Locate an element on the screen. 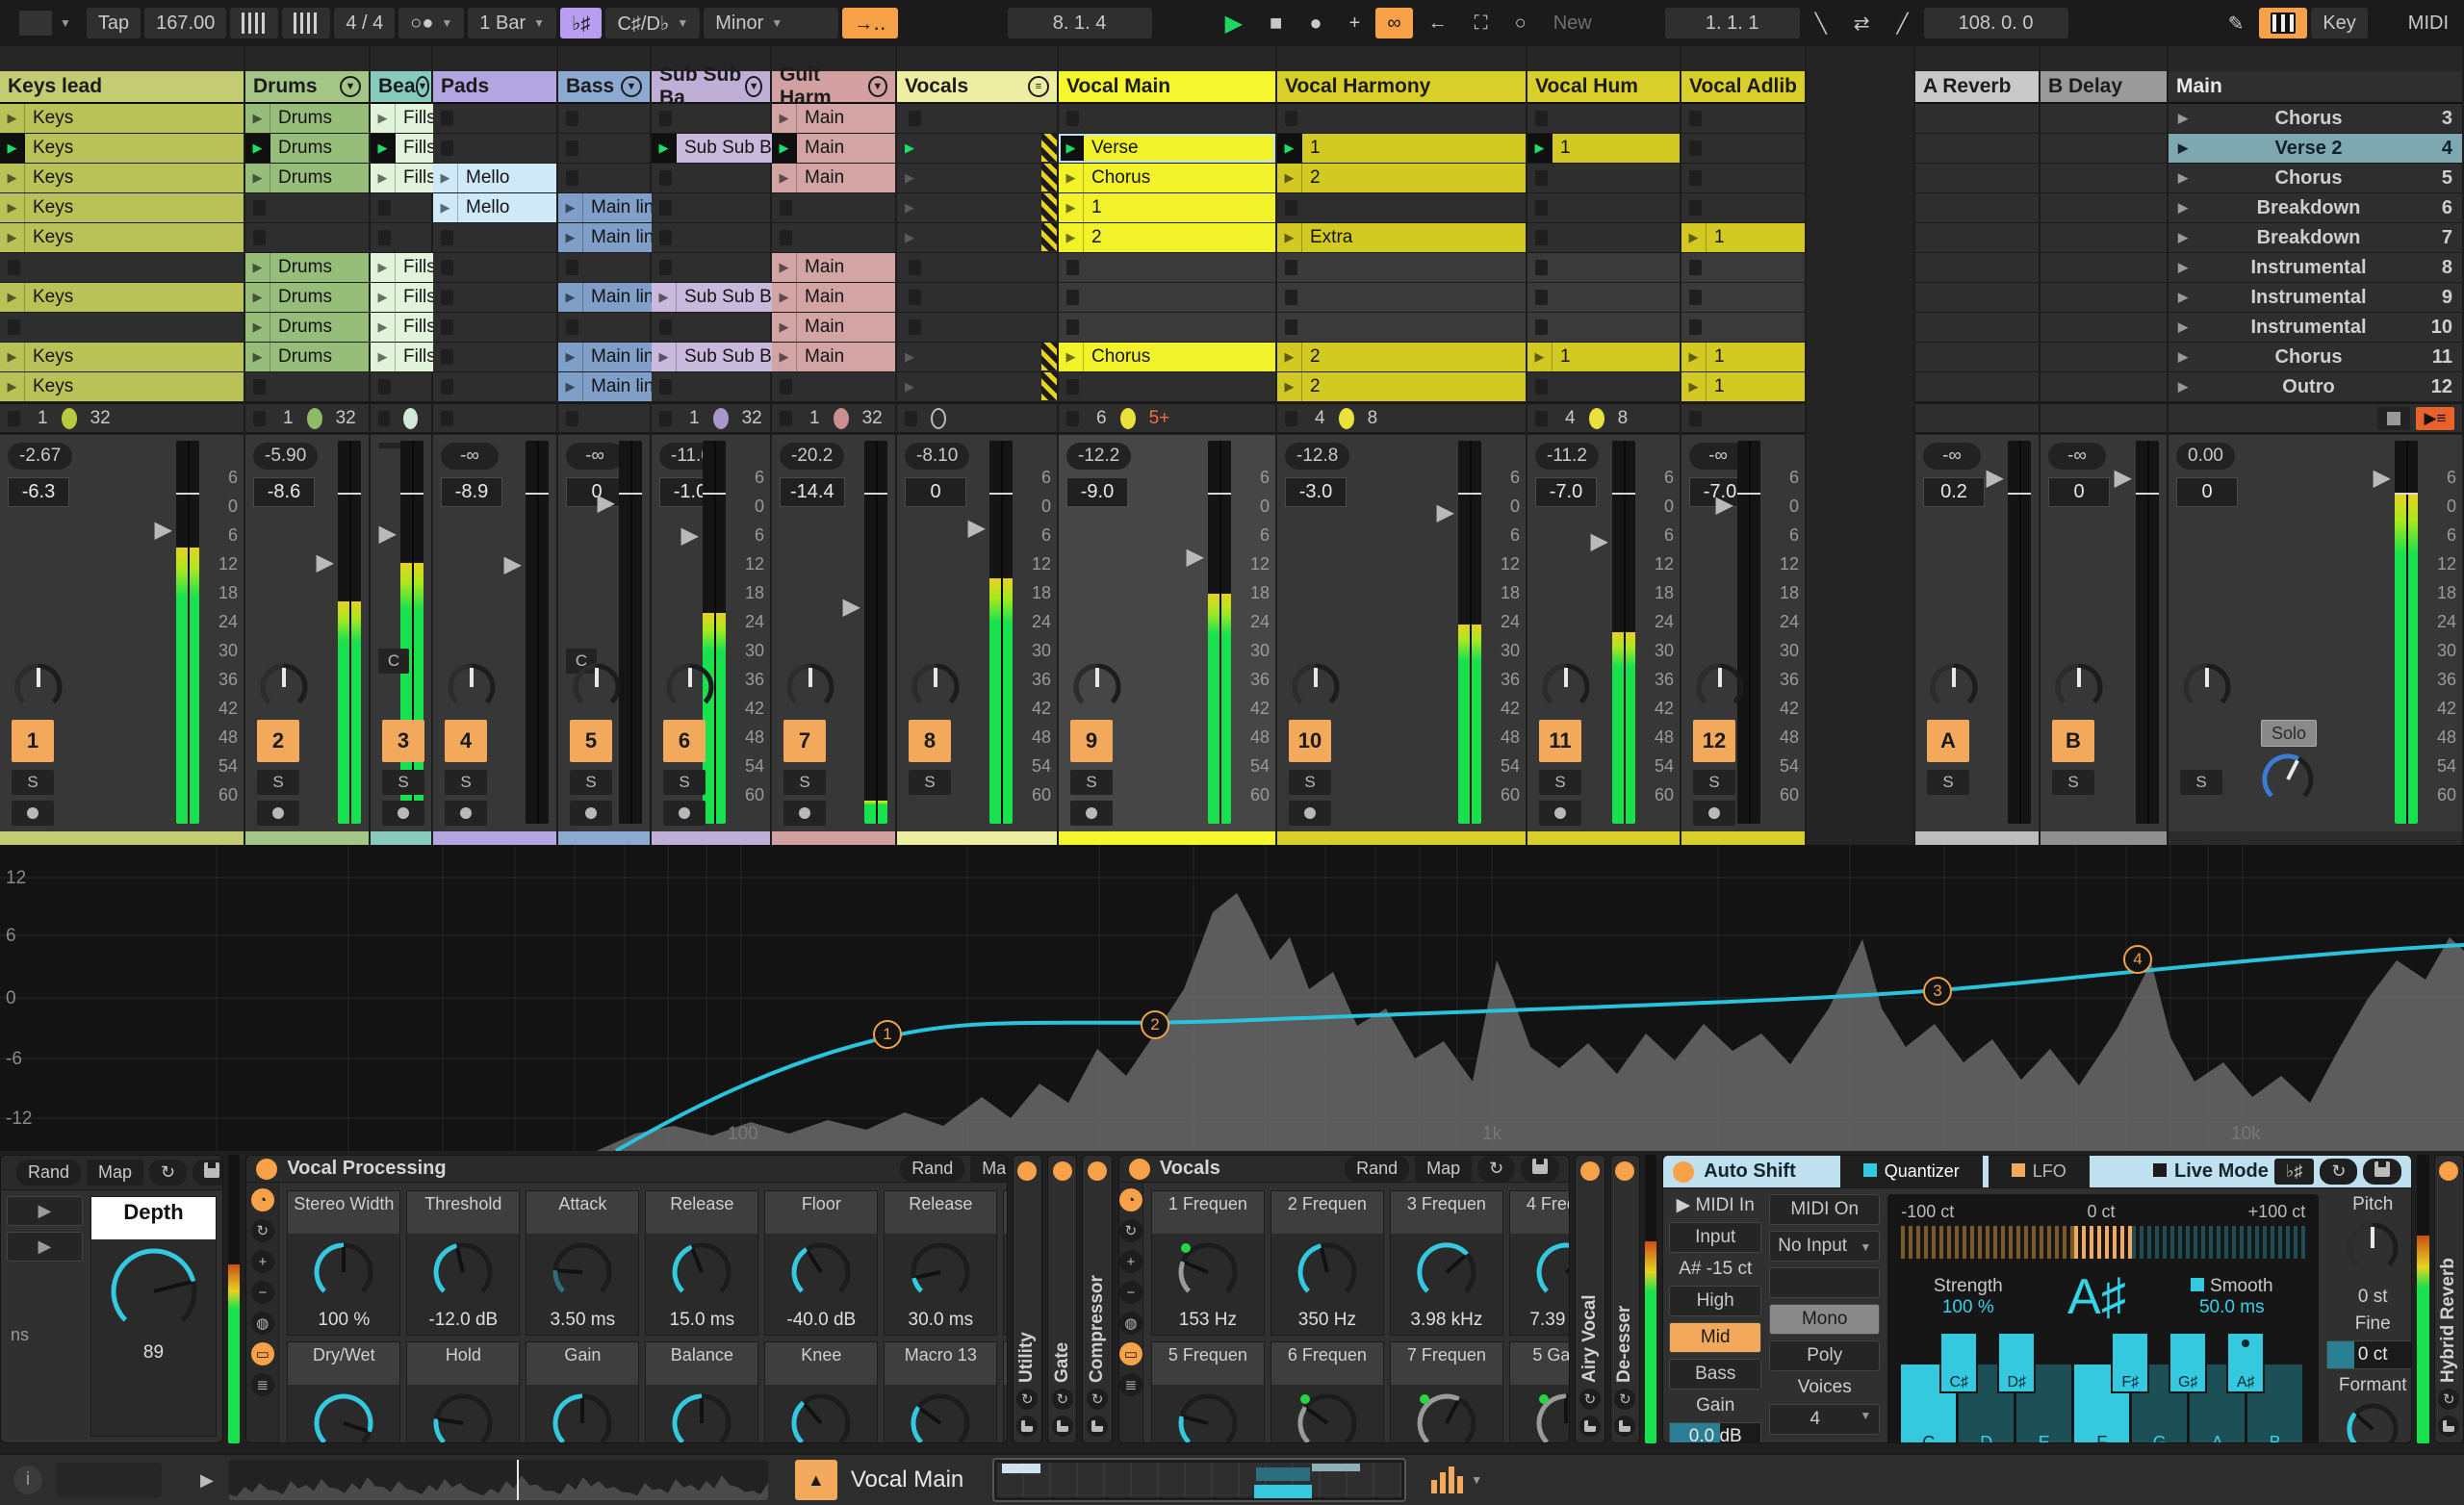 The height and width of the screenshot is (1505, 2464). macro-control: Threshold -12.0 dB is located at coordinates (463, 1263).